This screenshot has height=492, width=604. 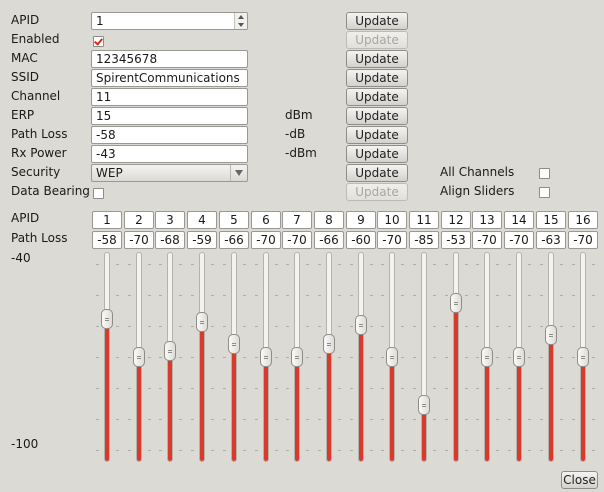 I want to click on data-bearing-checkbox, so click(x=98, y=193).